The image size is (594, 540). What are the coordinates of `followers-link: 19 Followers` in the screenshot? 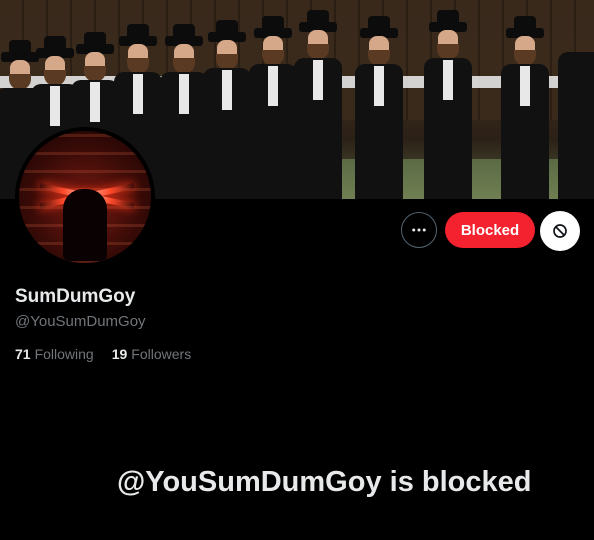 It's located at (151, 354).